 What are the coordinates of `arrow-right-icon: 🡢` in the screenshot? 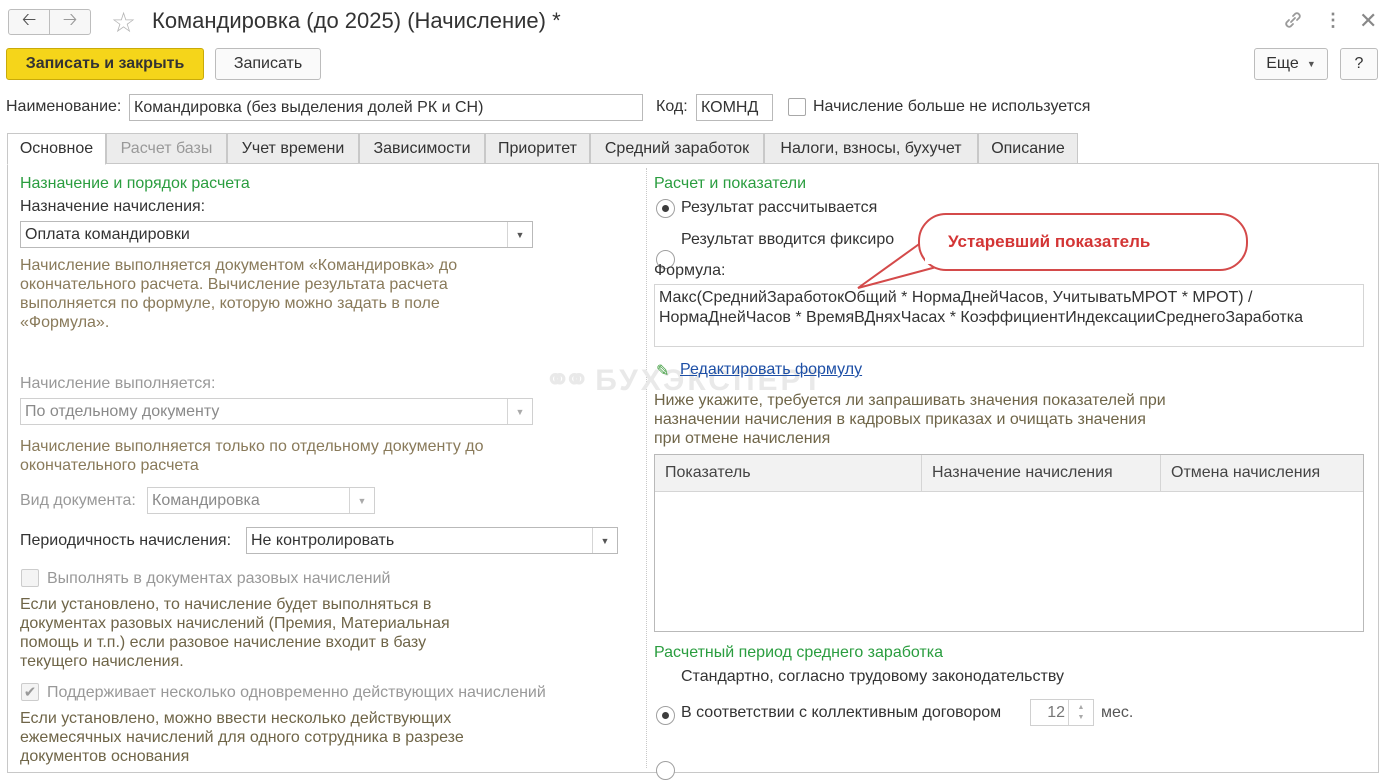 It's located at (70, 19).